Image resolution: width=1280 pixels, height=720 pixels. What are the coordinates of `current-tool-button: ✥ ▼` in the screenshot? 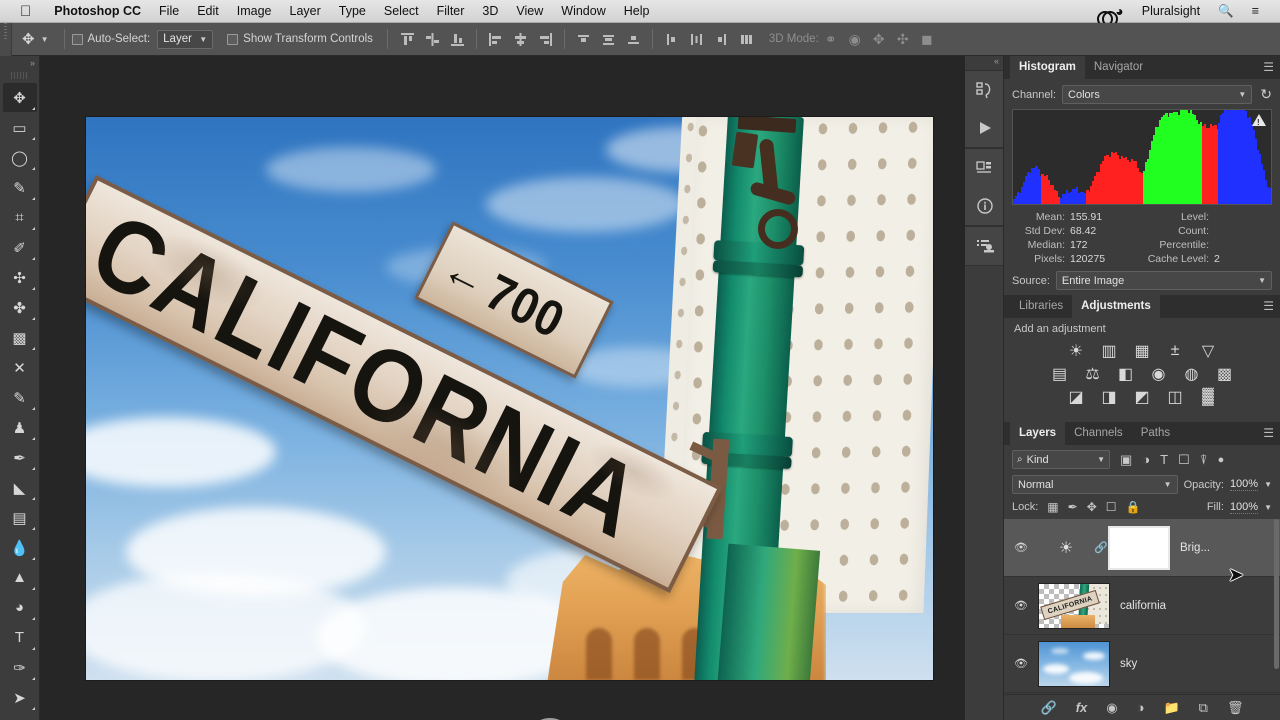 It's located at (34, 39).